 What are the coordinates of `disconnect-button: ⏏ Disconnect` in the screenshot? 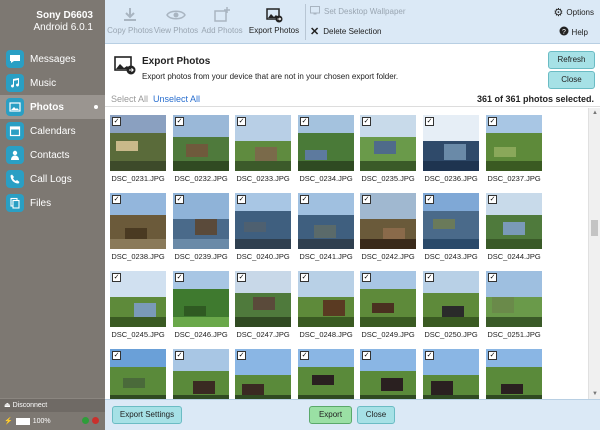 It's located at (52, 405).